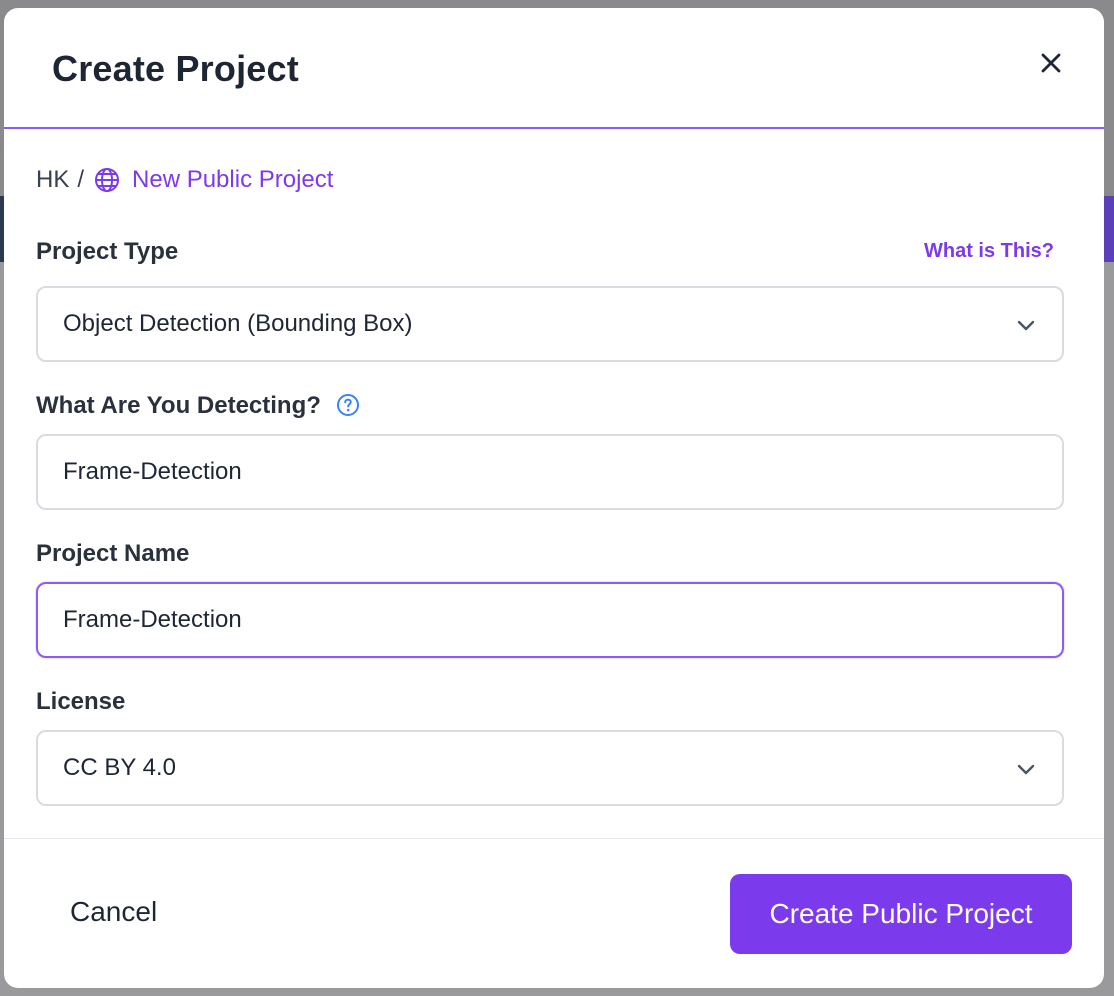  Describe the element at coordinates (152, 471) in the screenshot. I see `detecting-input-value: Frame-Detection` at that location.